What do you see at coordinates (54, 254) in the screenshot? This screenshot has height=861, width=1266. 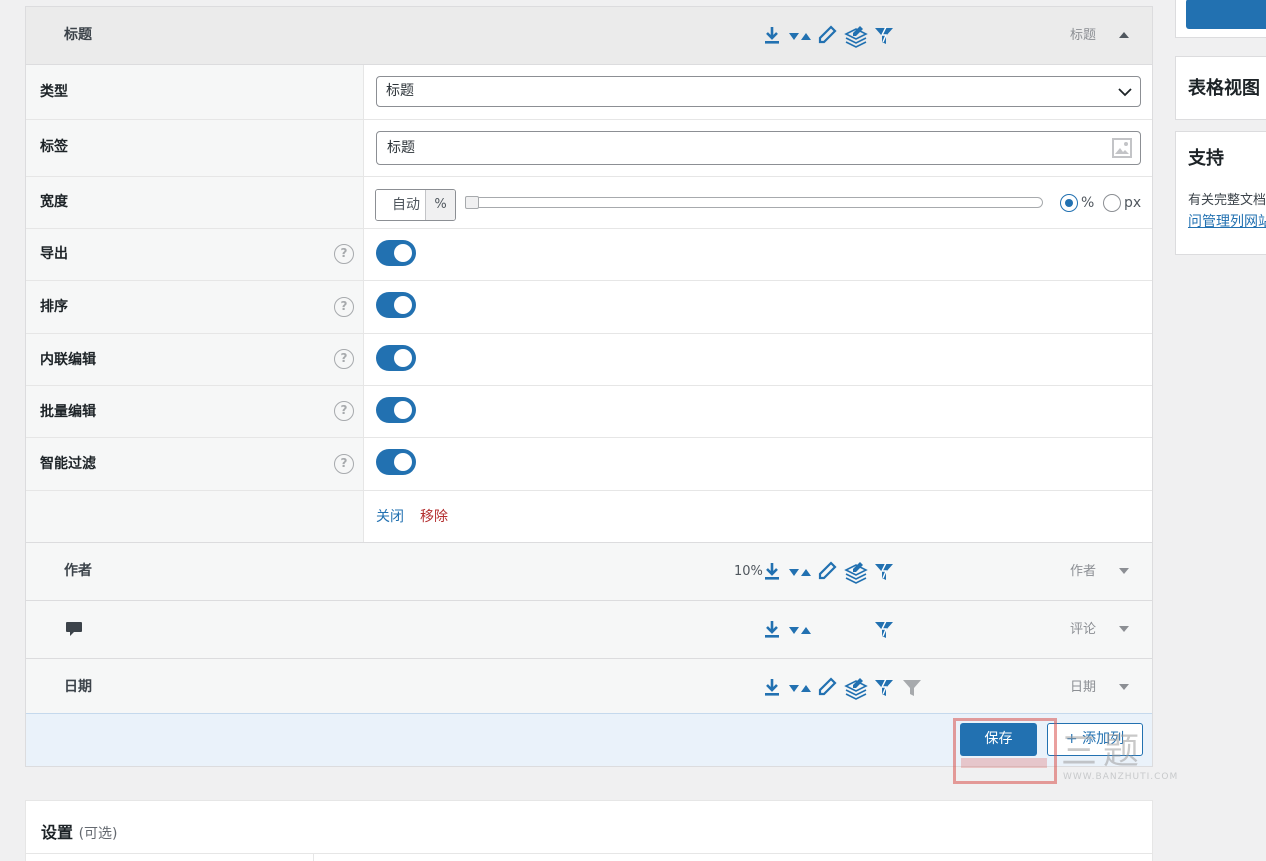 I see `setting-label: 导出` at bounding box center [54, 254].